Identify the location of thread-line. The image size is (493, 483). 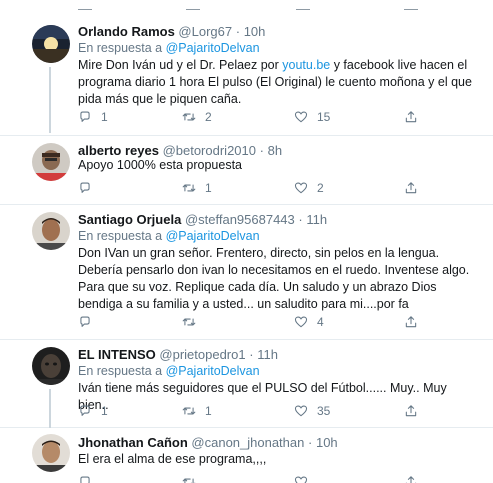
(50, 408).